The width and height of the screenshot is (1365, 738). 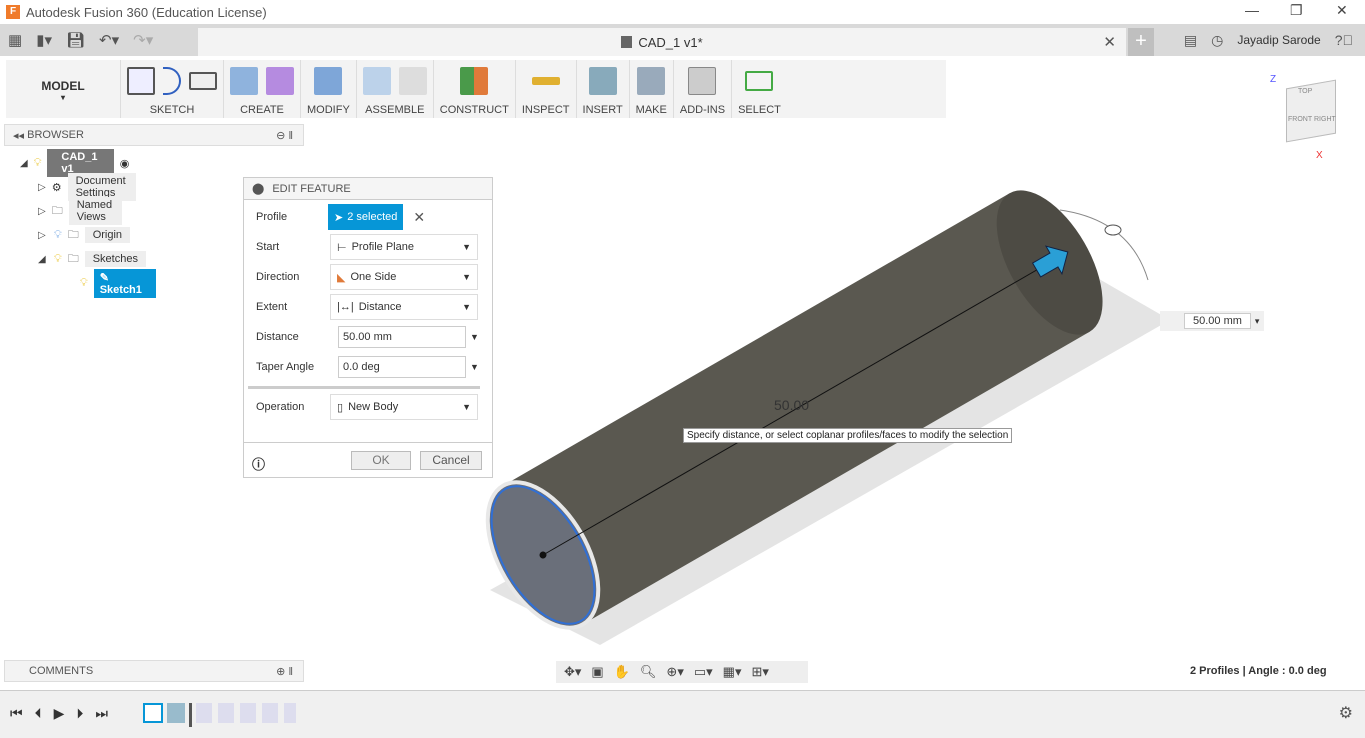 I want to click on viewcube-front: FRONT, so click(x=1300, y=119).